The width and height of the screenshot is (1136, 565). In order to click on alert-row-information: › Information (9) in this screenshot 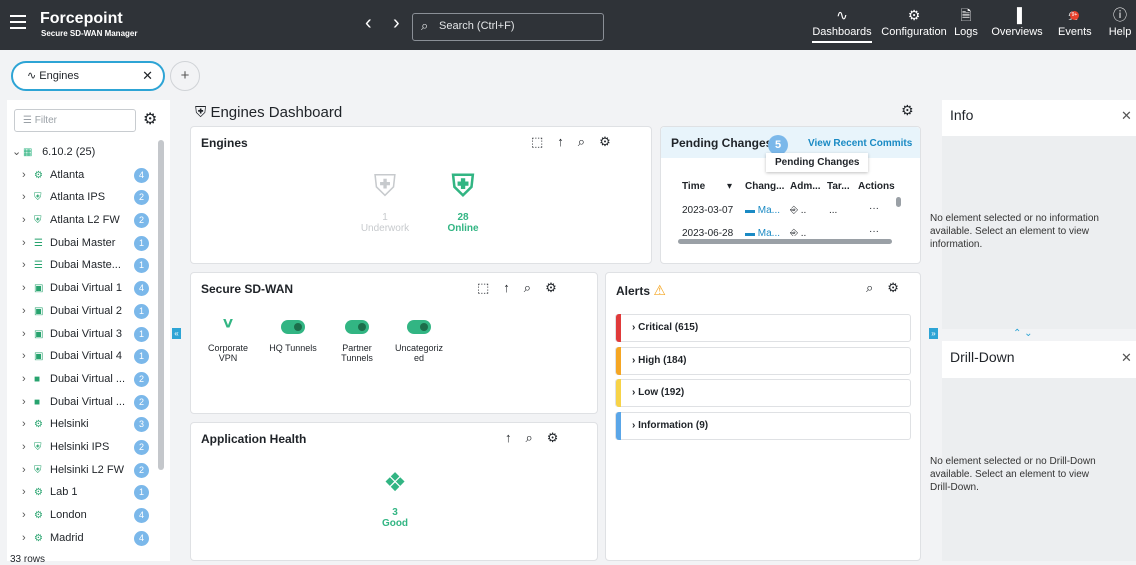, I will do `click(763, 426)`.